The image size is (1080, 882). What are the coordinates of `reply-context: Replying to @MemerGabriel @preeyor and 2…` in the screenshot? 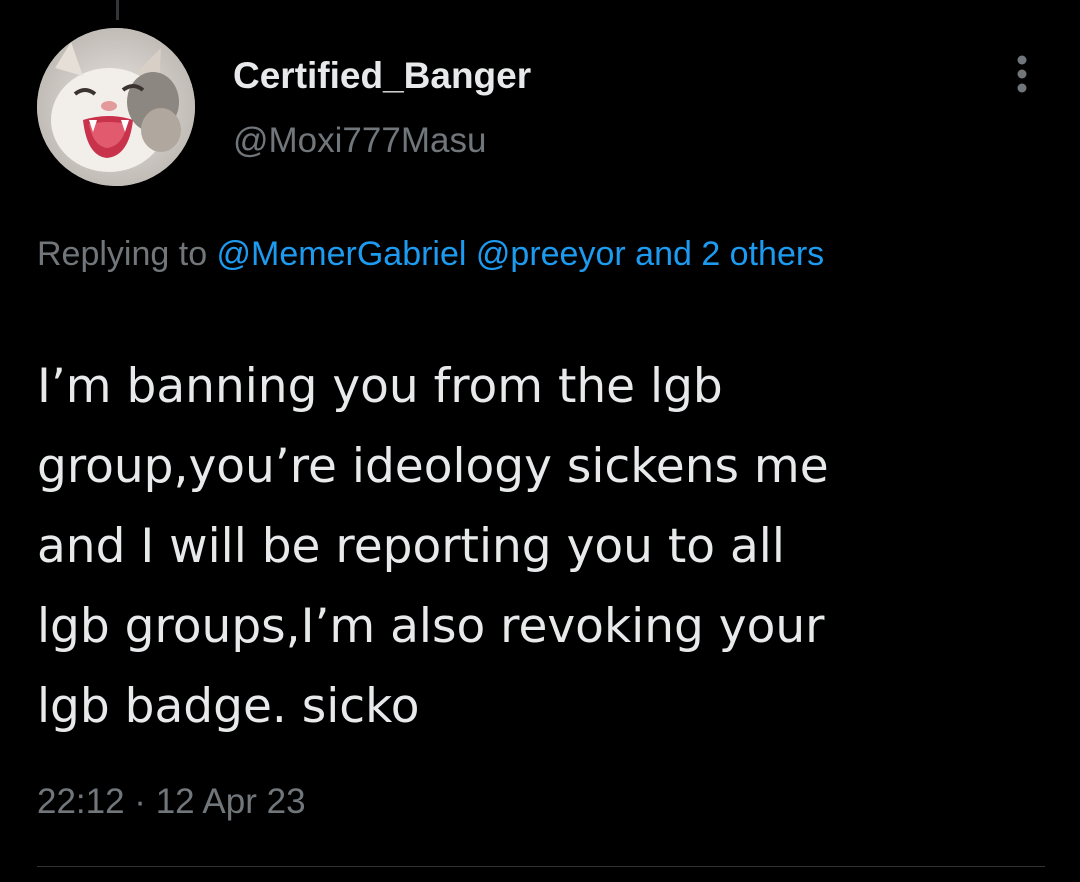 It's located at (517, 254).